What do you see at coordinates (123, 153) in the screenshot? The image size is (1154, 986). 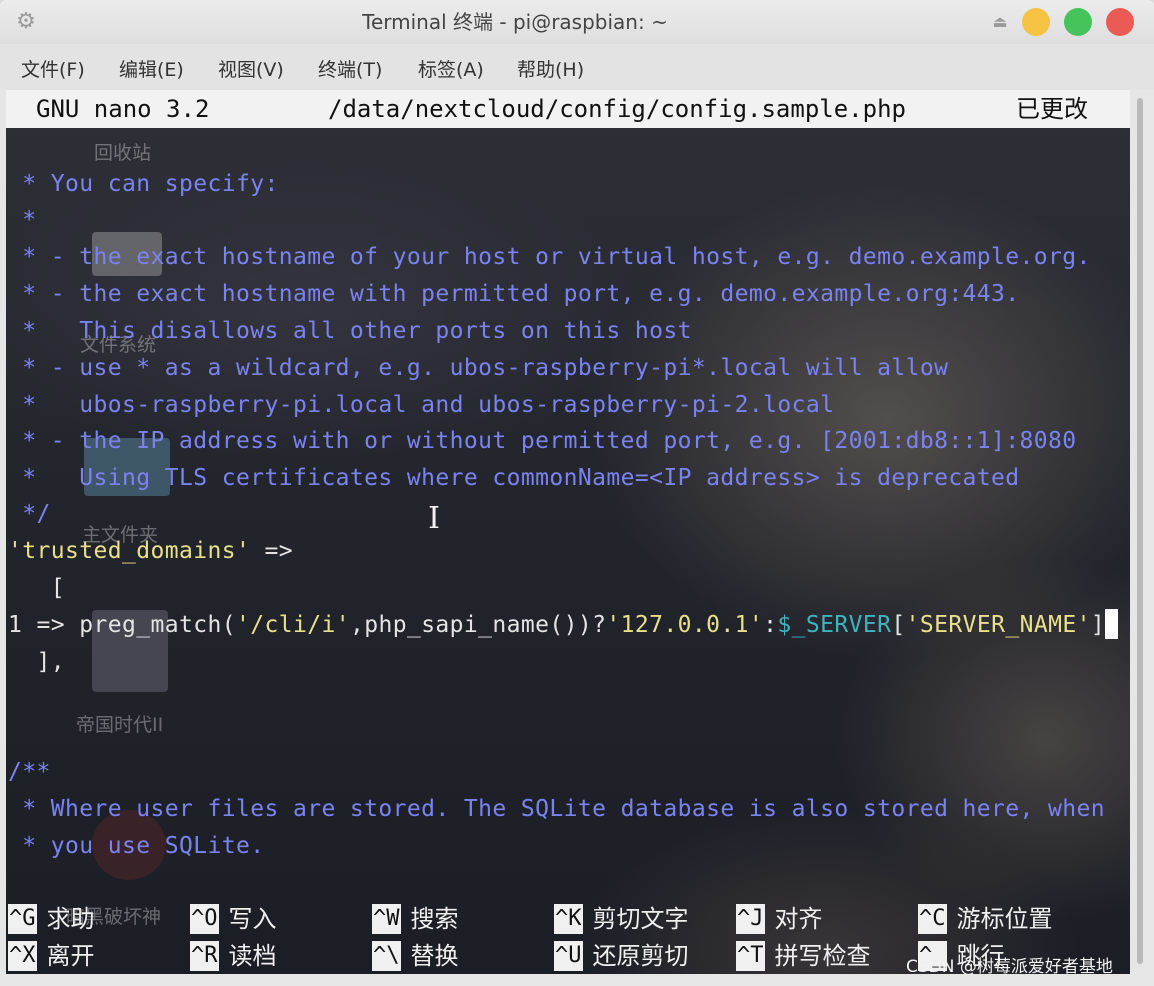 I see `desktop-trash-label: 回收站` at bounding box center [123, 153].